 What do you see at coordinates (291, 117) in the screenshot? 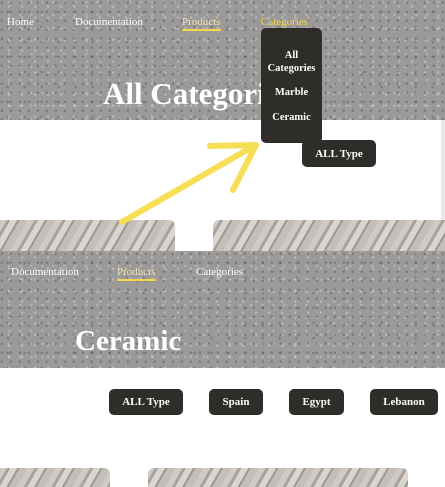
I see `dropdown-item-ceramic: Ceramic` at bounding box center [291, 117].